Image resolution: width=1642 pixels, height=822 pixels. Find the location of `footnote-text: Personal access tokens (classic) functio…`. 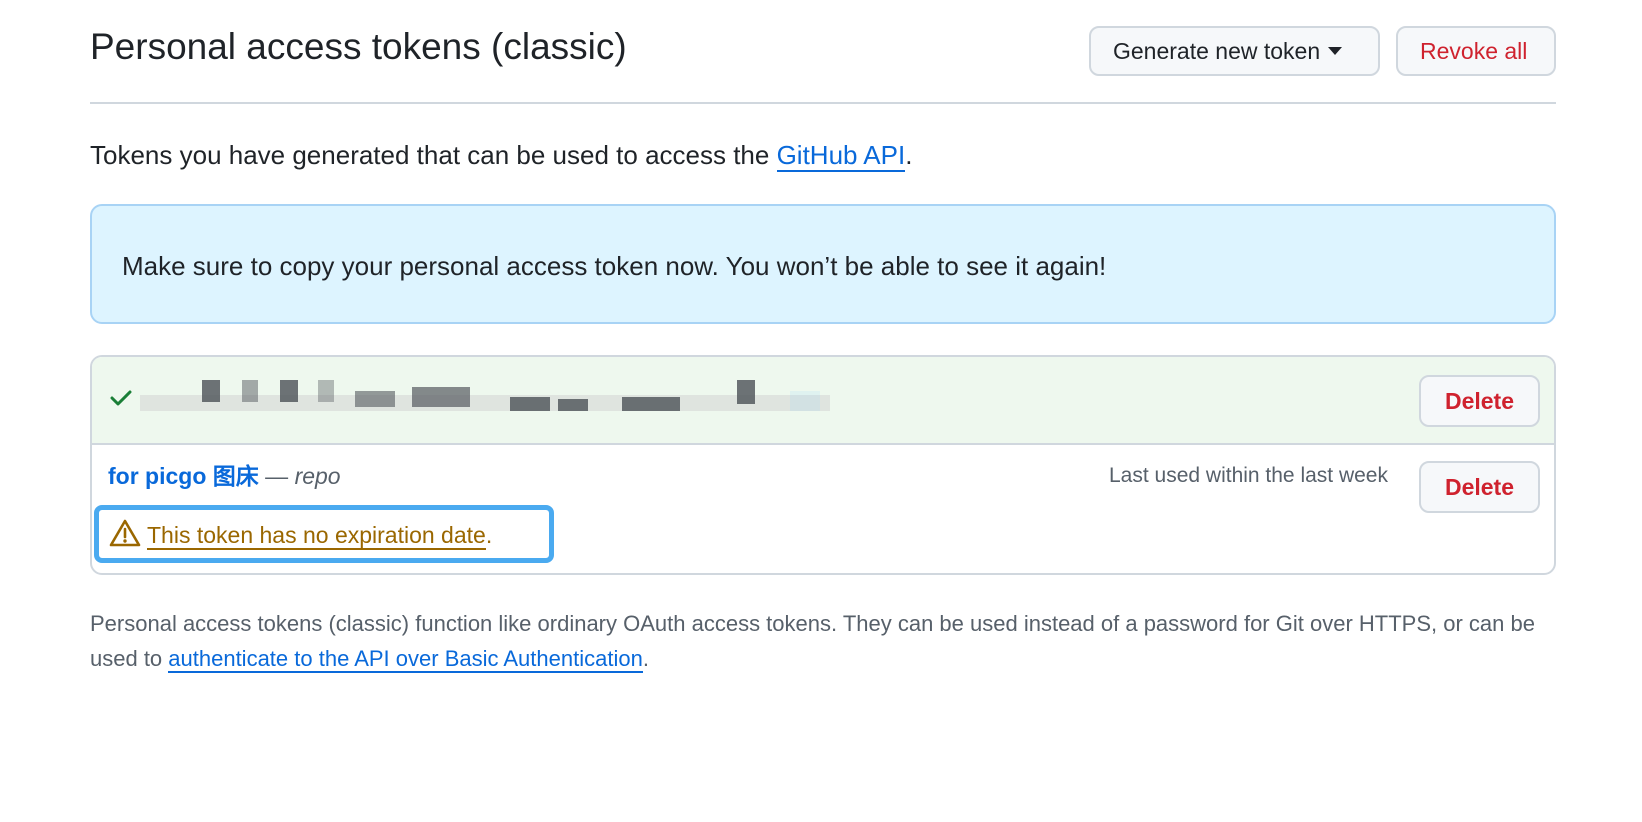

footnote-text: Personal access tokens (classic) functio… is located at coordinates (825, 641).